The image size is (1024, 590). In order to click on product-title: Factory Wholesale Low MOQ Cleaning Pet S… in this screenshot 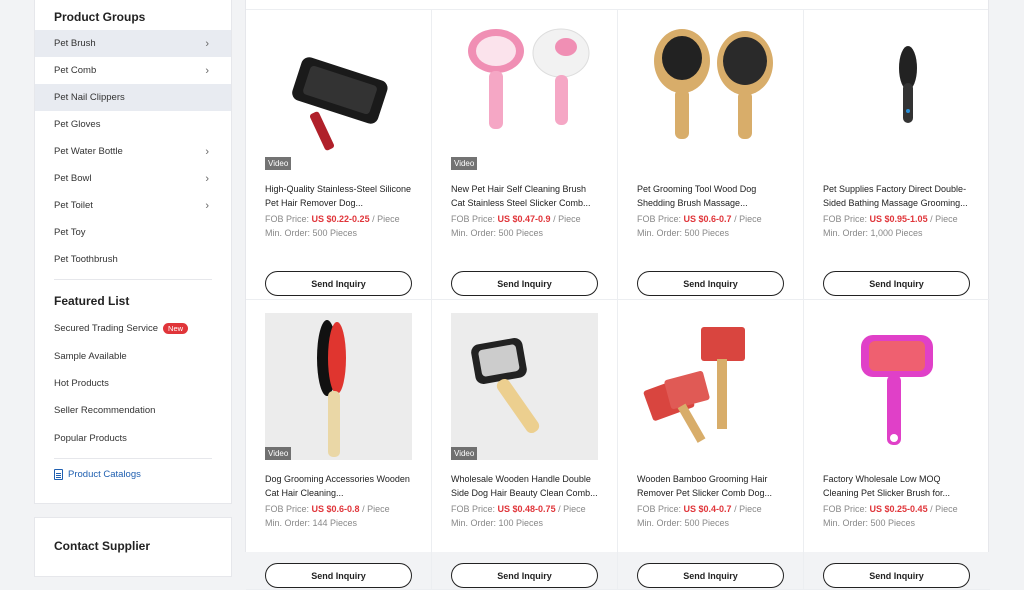, I will do `click(897, 486)`.